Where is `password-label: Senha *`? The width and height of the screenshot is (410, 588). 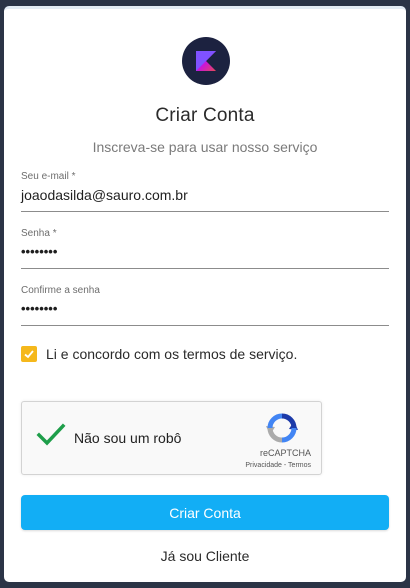
password-label: Senha * is located at coordinates (39, 233).